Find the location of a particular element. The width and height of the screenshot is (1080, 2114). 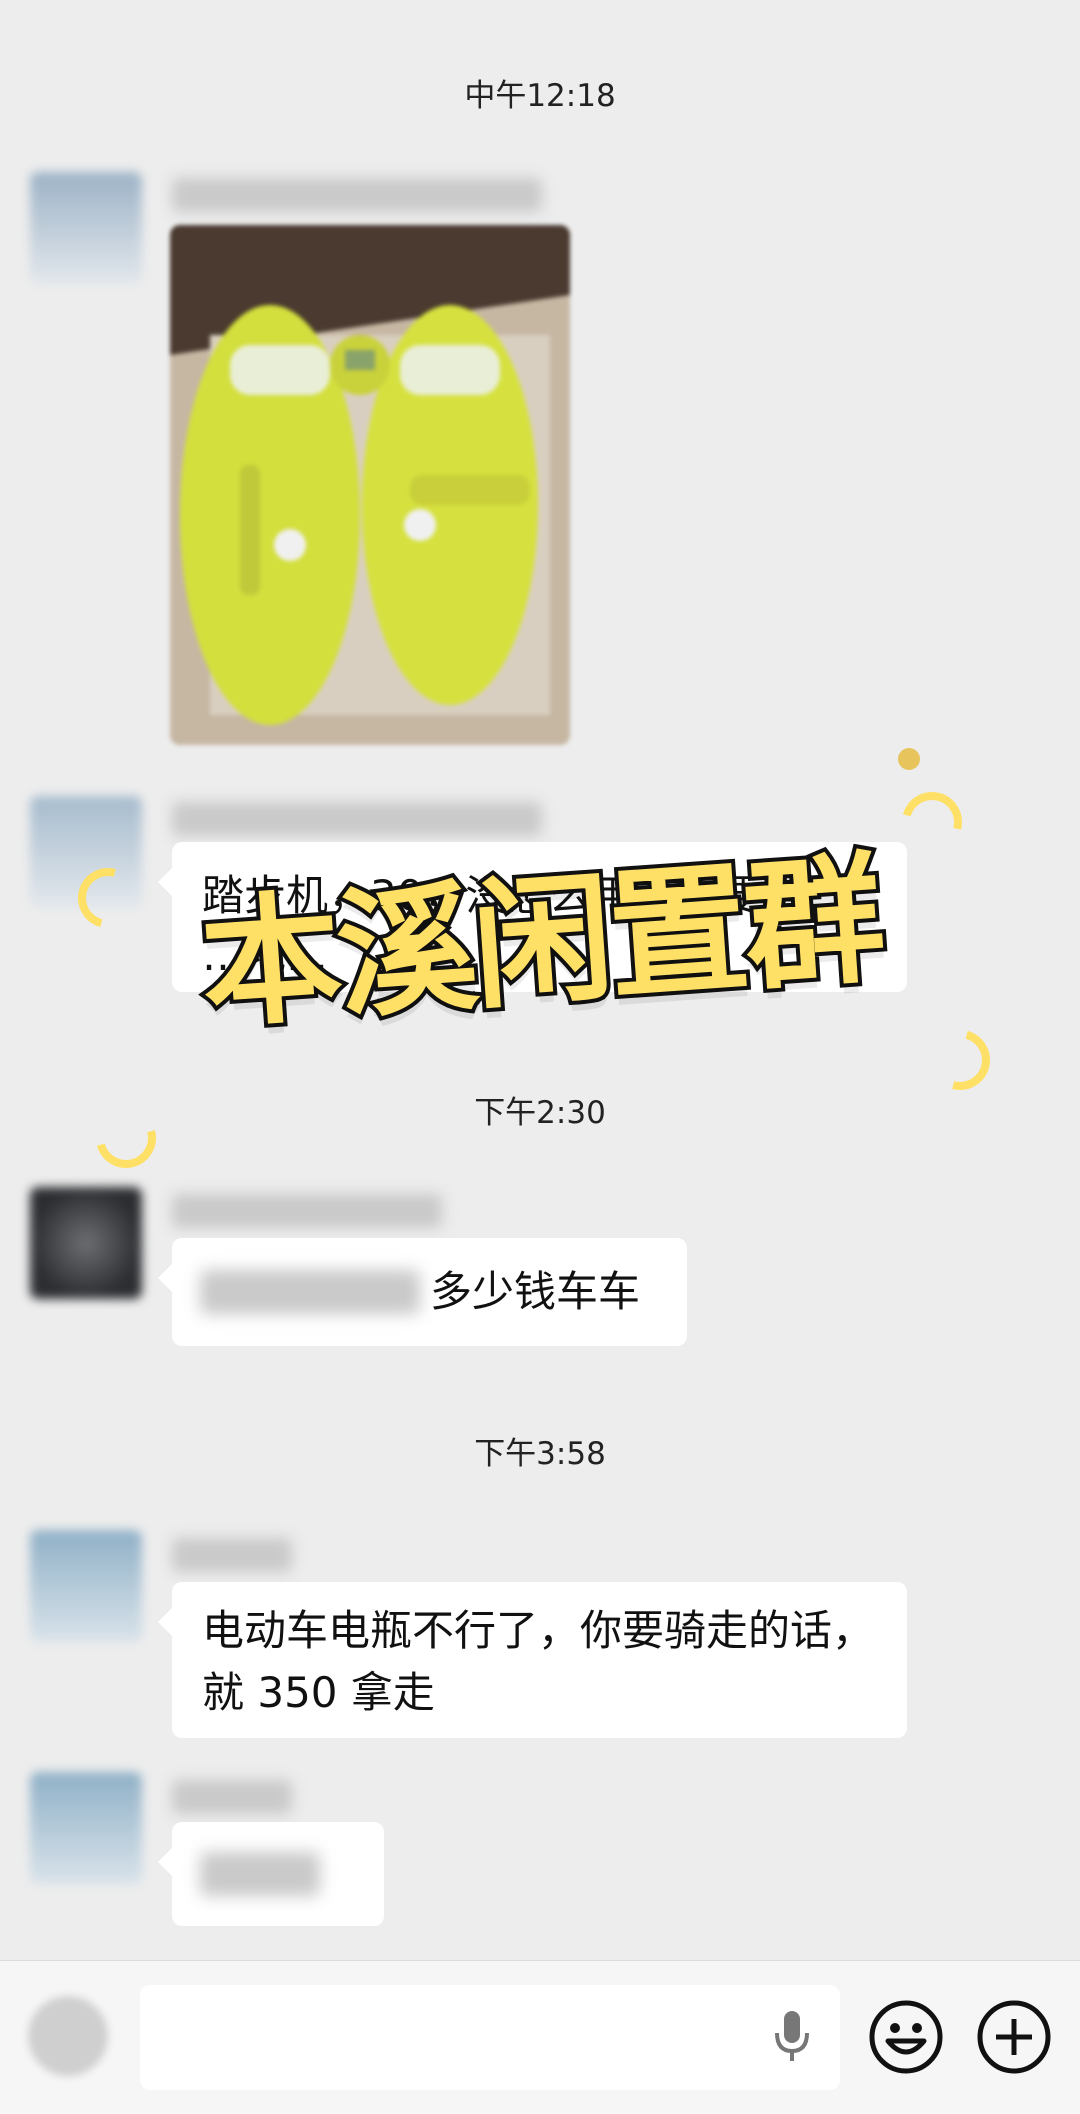

message-bubble: 电动车电瓶不行了，你要骑走的话，就 350 拿走 is located at coordinates (532, 1660).